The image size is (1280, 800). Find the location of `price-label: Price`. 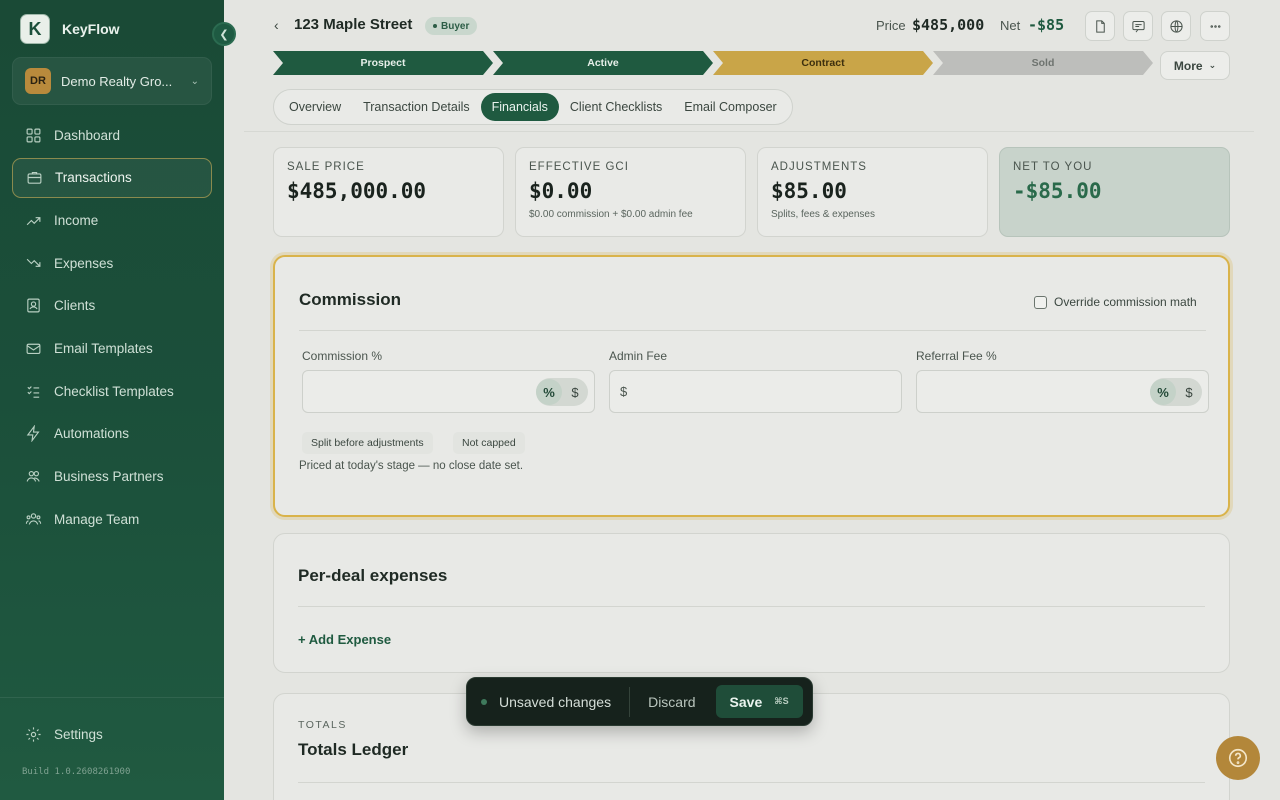

price-label: Price is located at coordinates (891, 25).